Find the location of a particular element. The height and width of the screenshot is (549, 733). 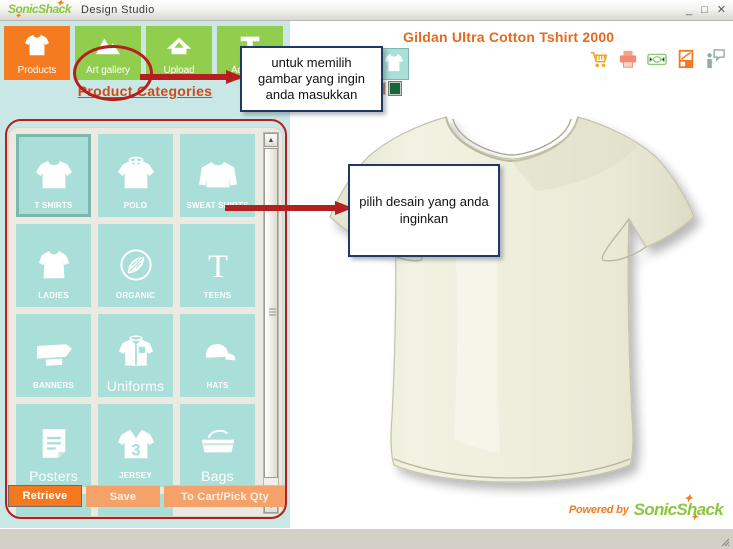

brand-text: SonicShack is located at coordinates (678, 509).